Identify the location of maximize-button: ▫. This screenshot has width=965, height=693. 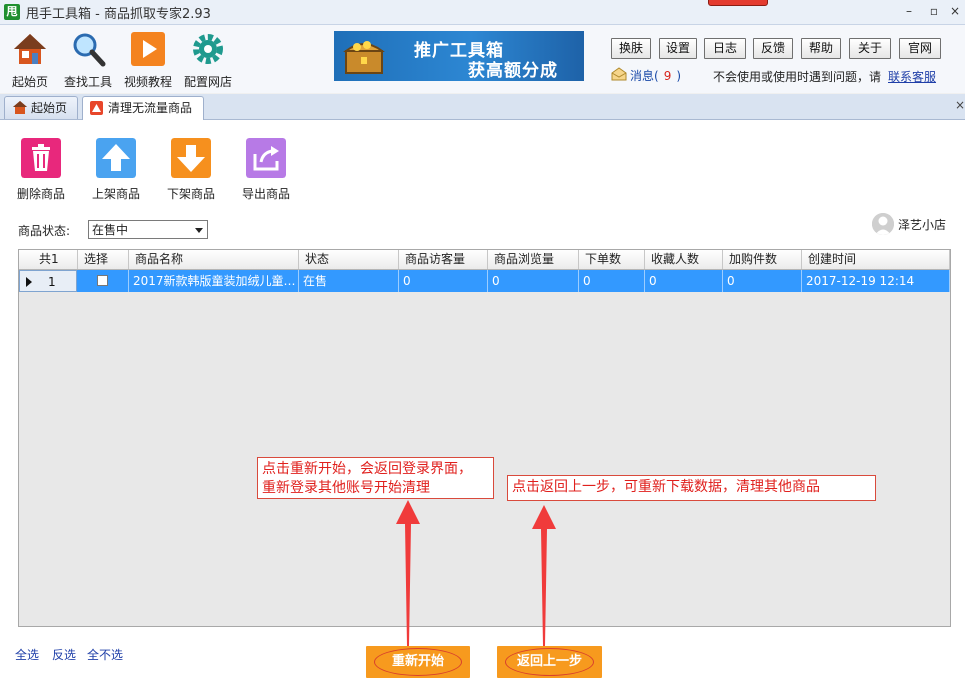
(934, 11).